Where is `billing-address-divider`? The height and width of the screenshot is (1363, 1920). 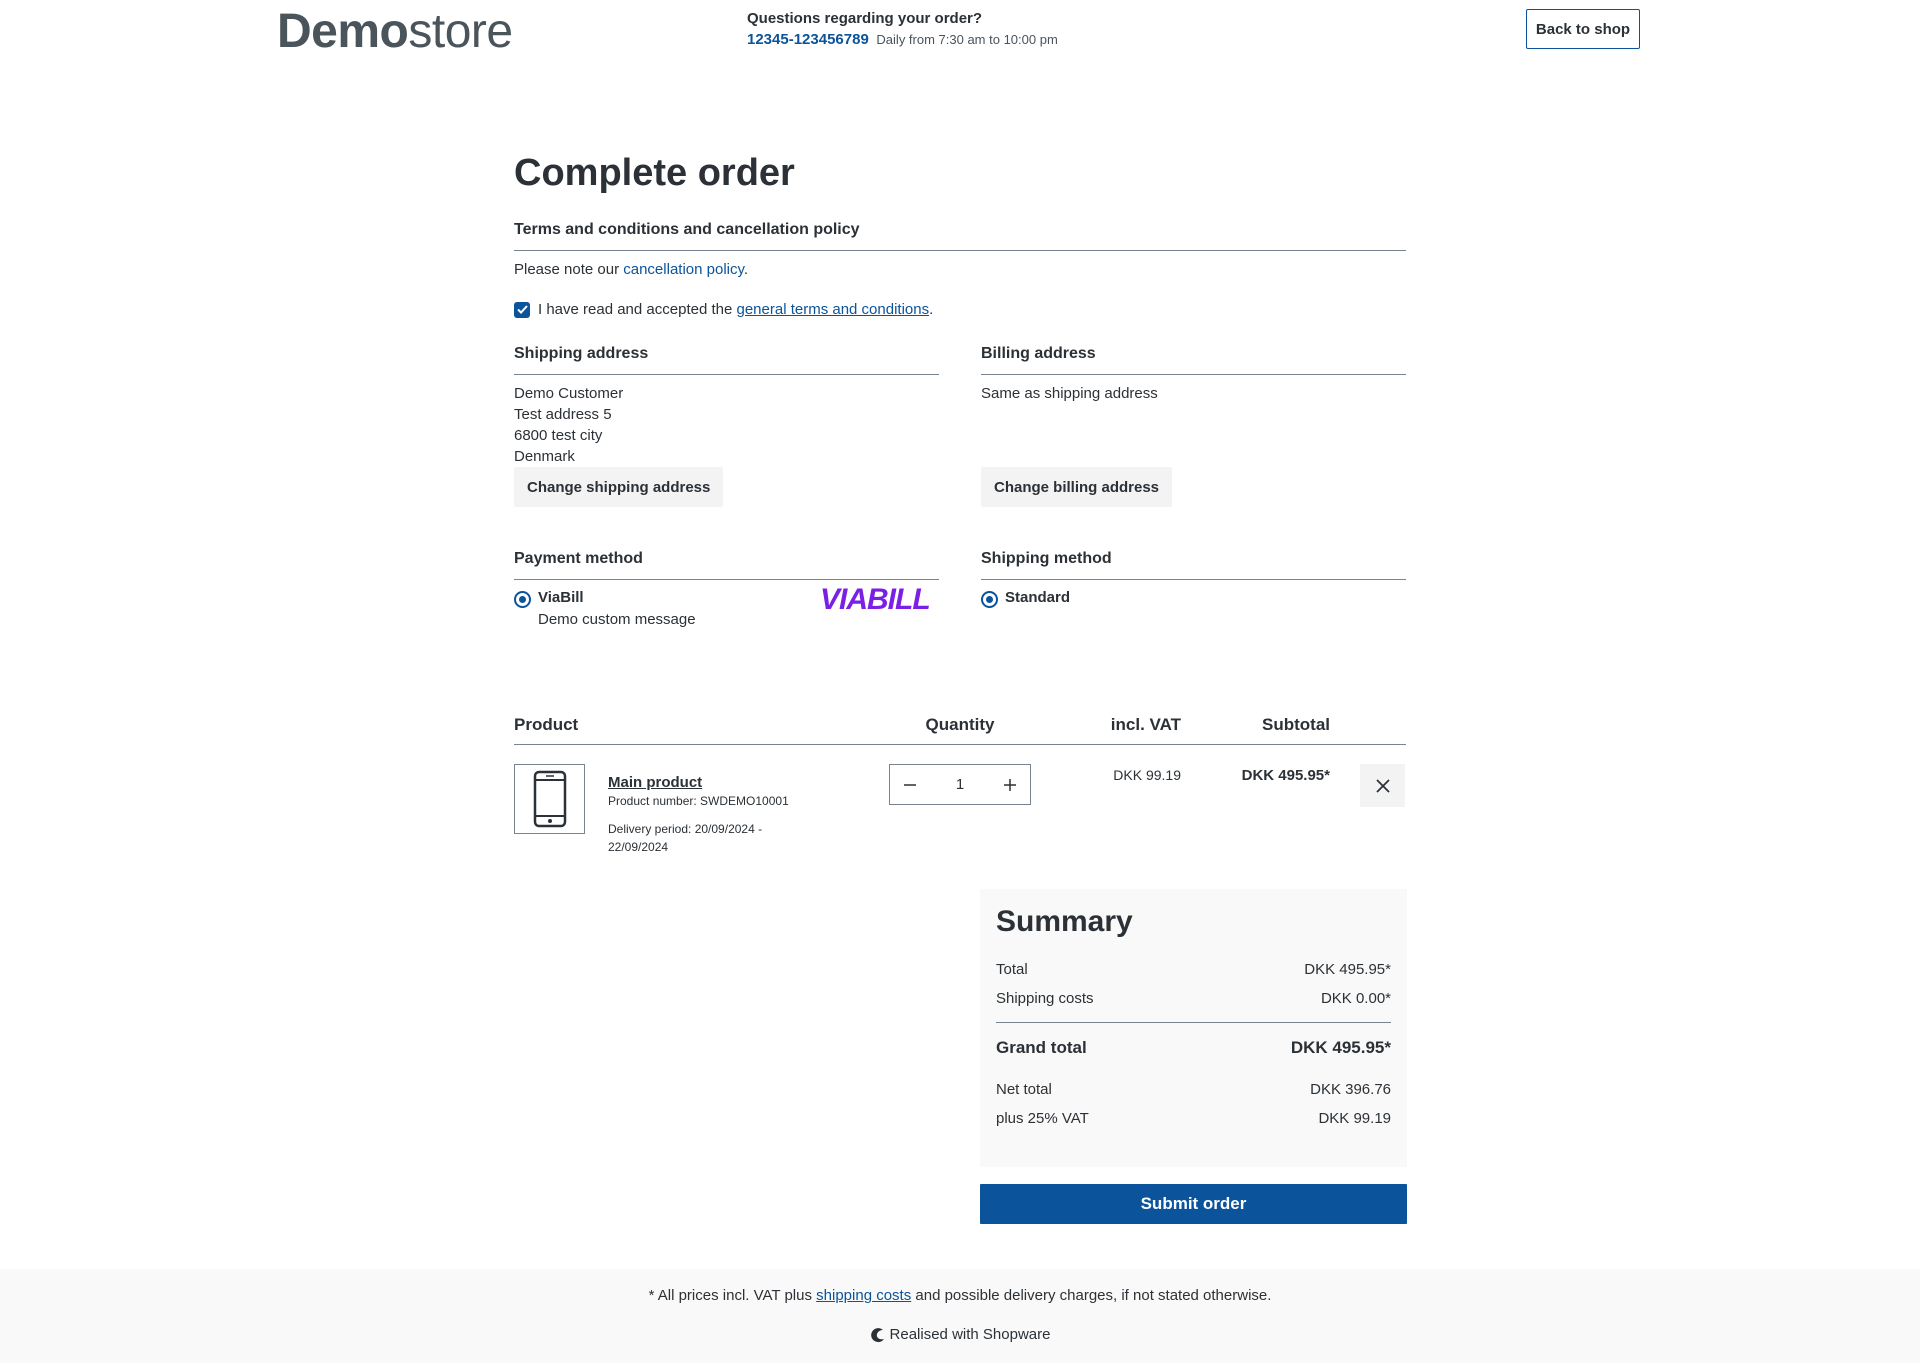 billing-address-divider is located at coordinates (1193, 374).